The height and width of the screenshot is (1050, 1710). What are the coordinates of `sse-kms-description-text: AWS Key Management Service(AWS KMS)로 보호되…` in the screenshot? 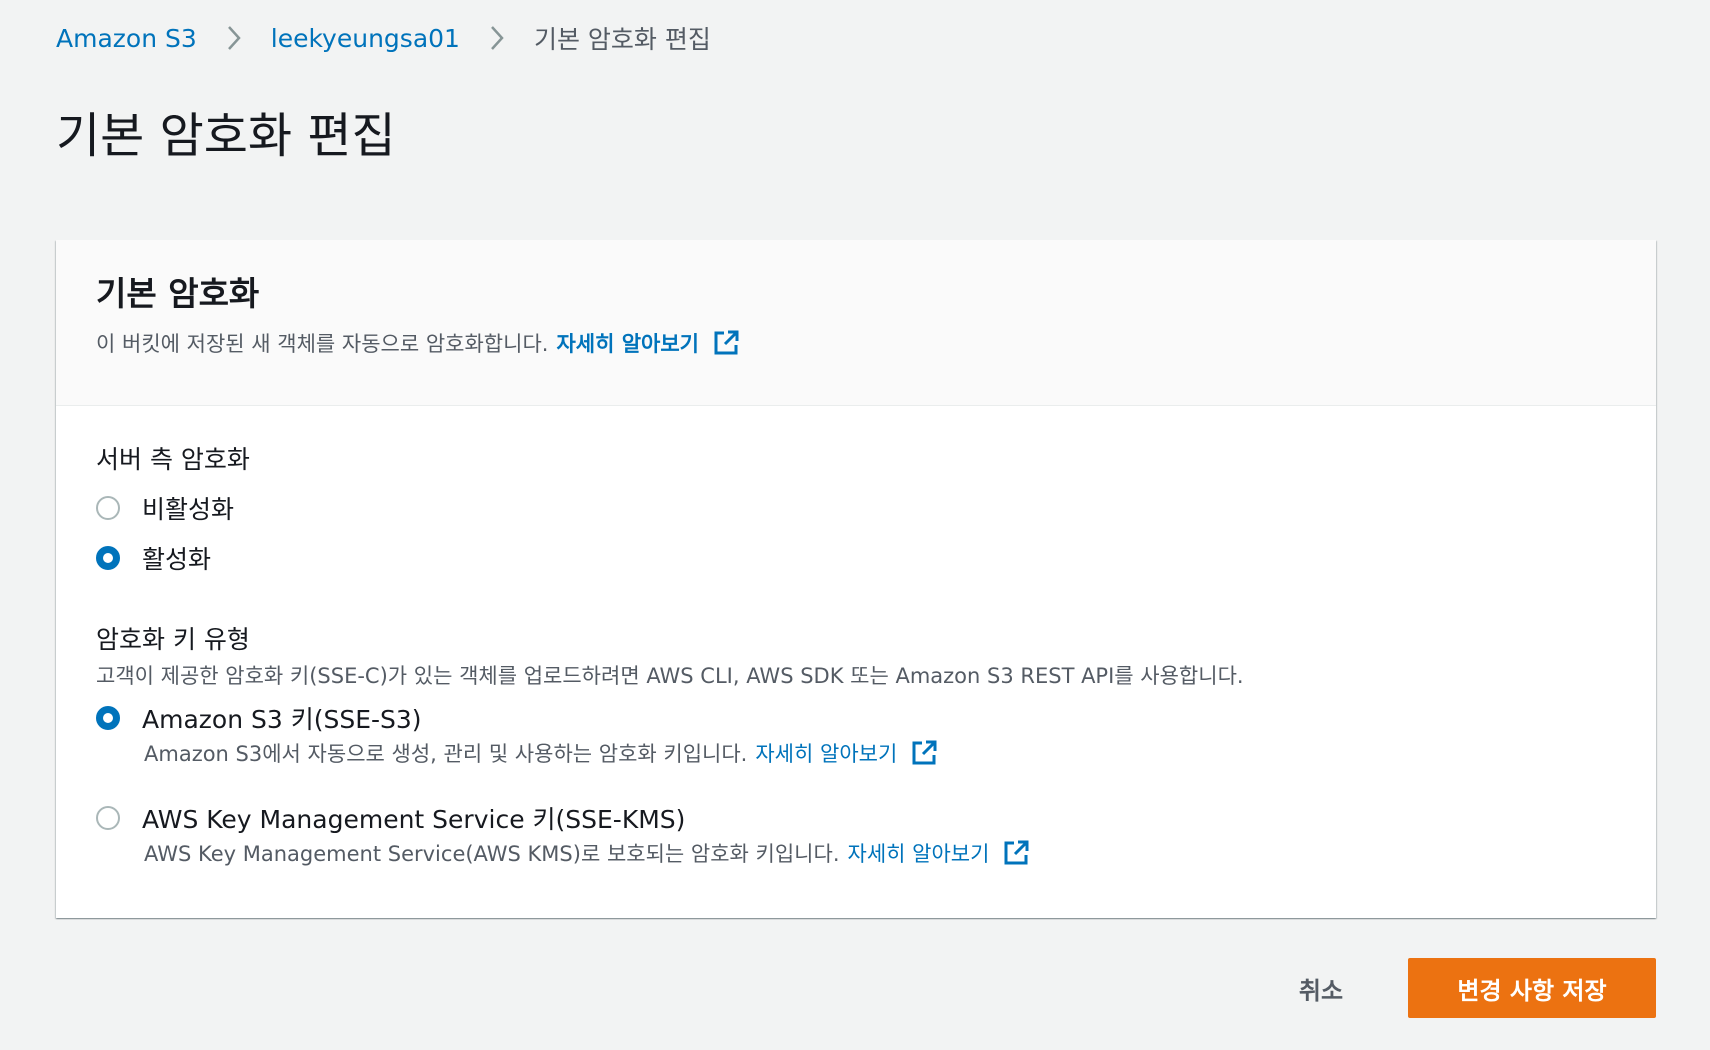 It's located at (492, 854).